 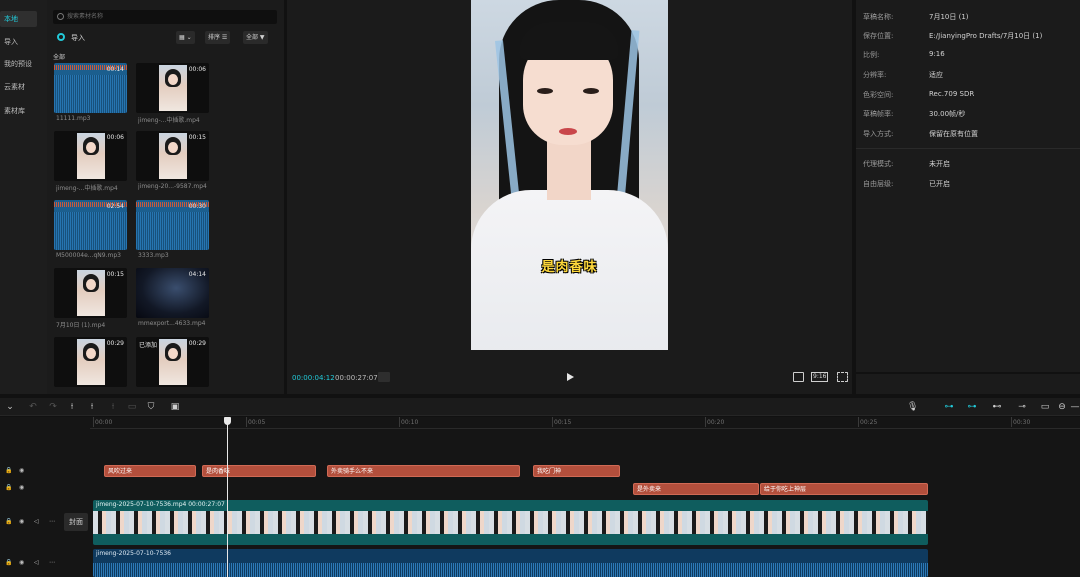 What do you see at coordinates (73, 118) in the screenshot?
I see `media-item-name: 11111.mp3` at bounding box center [73, 118].